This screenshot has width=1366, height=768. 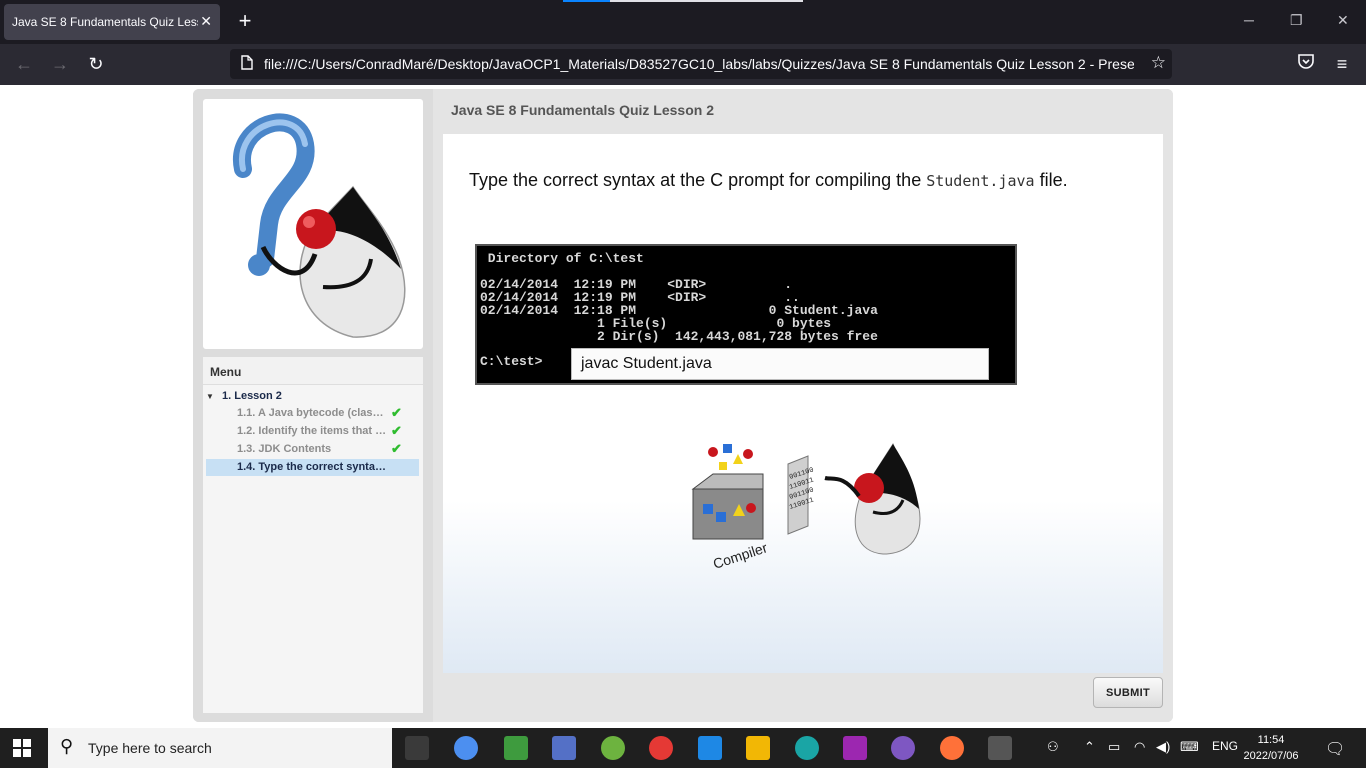 I want to click on app-icon-green-hexagon, so click(x=516, y=748).